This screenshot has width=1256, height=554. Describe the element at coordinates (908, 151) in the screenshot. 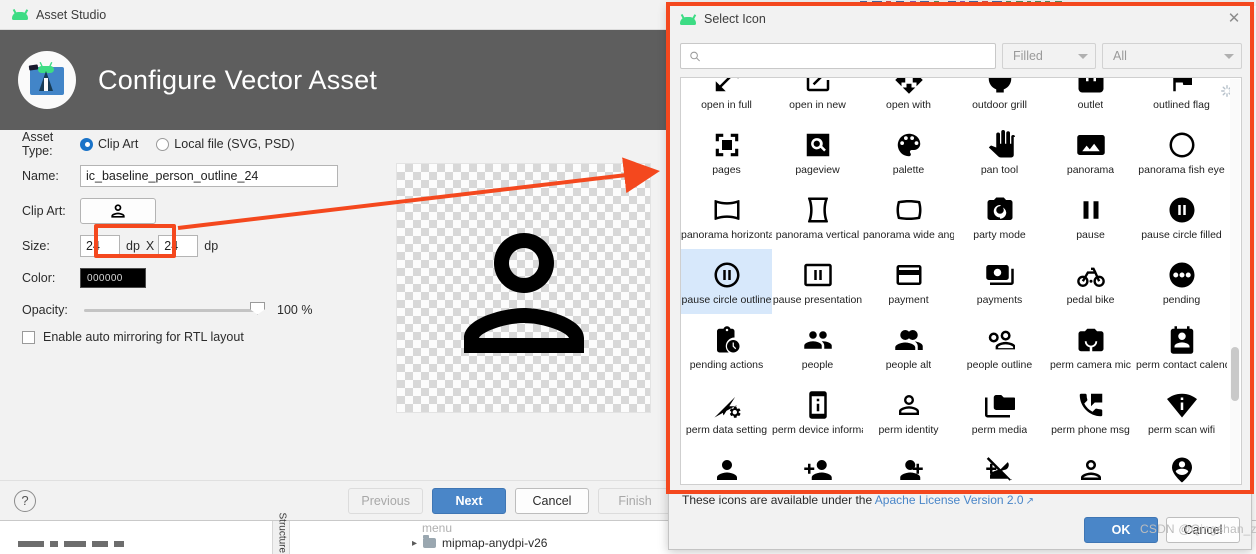

I see `icon-cell-palette: palette` at that location.